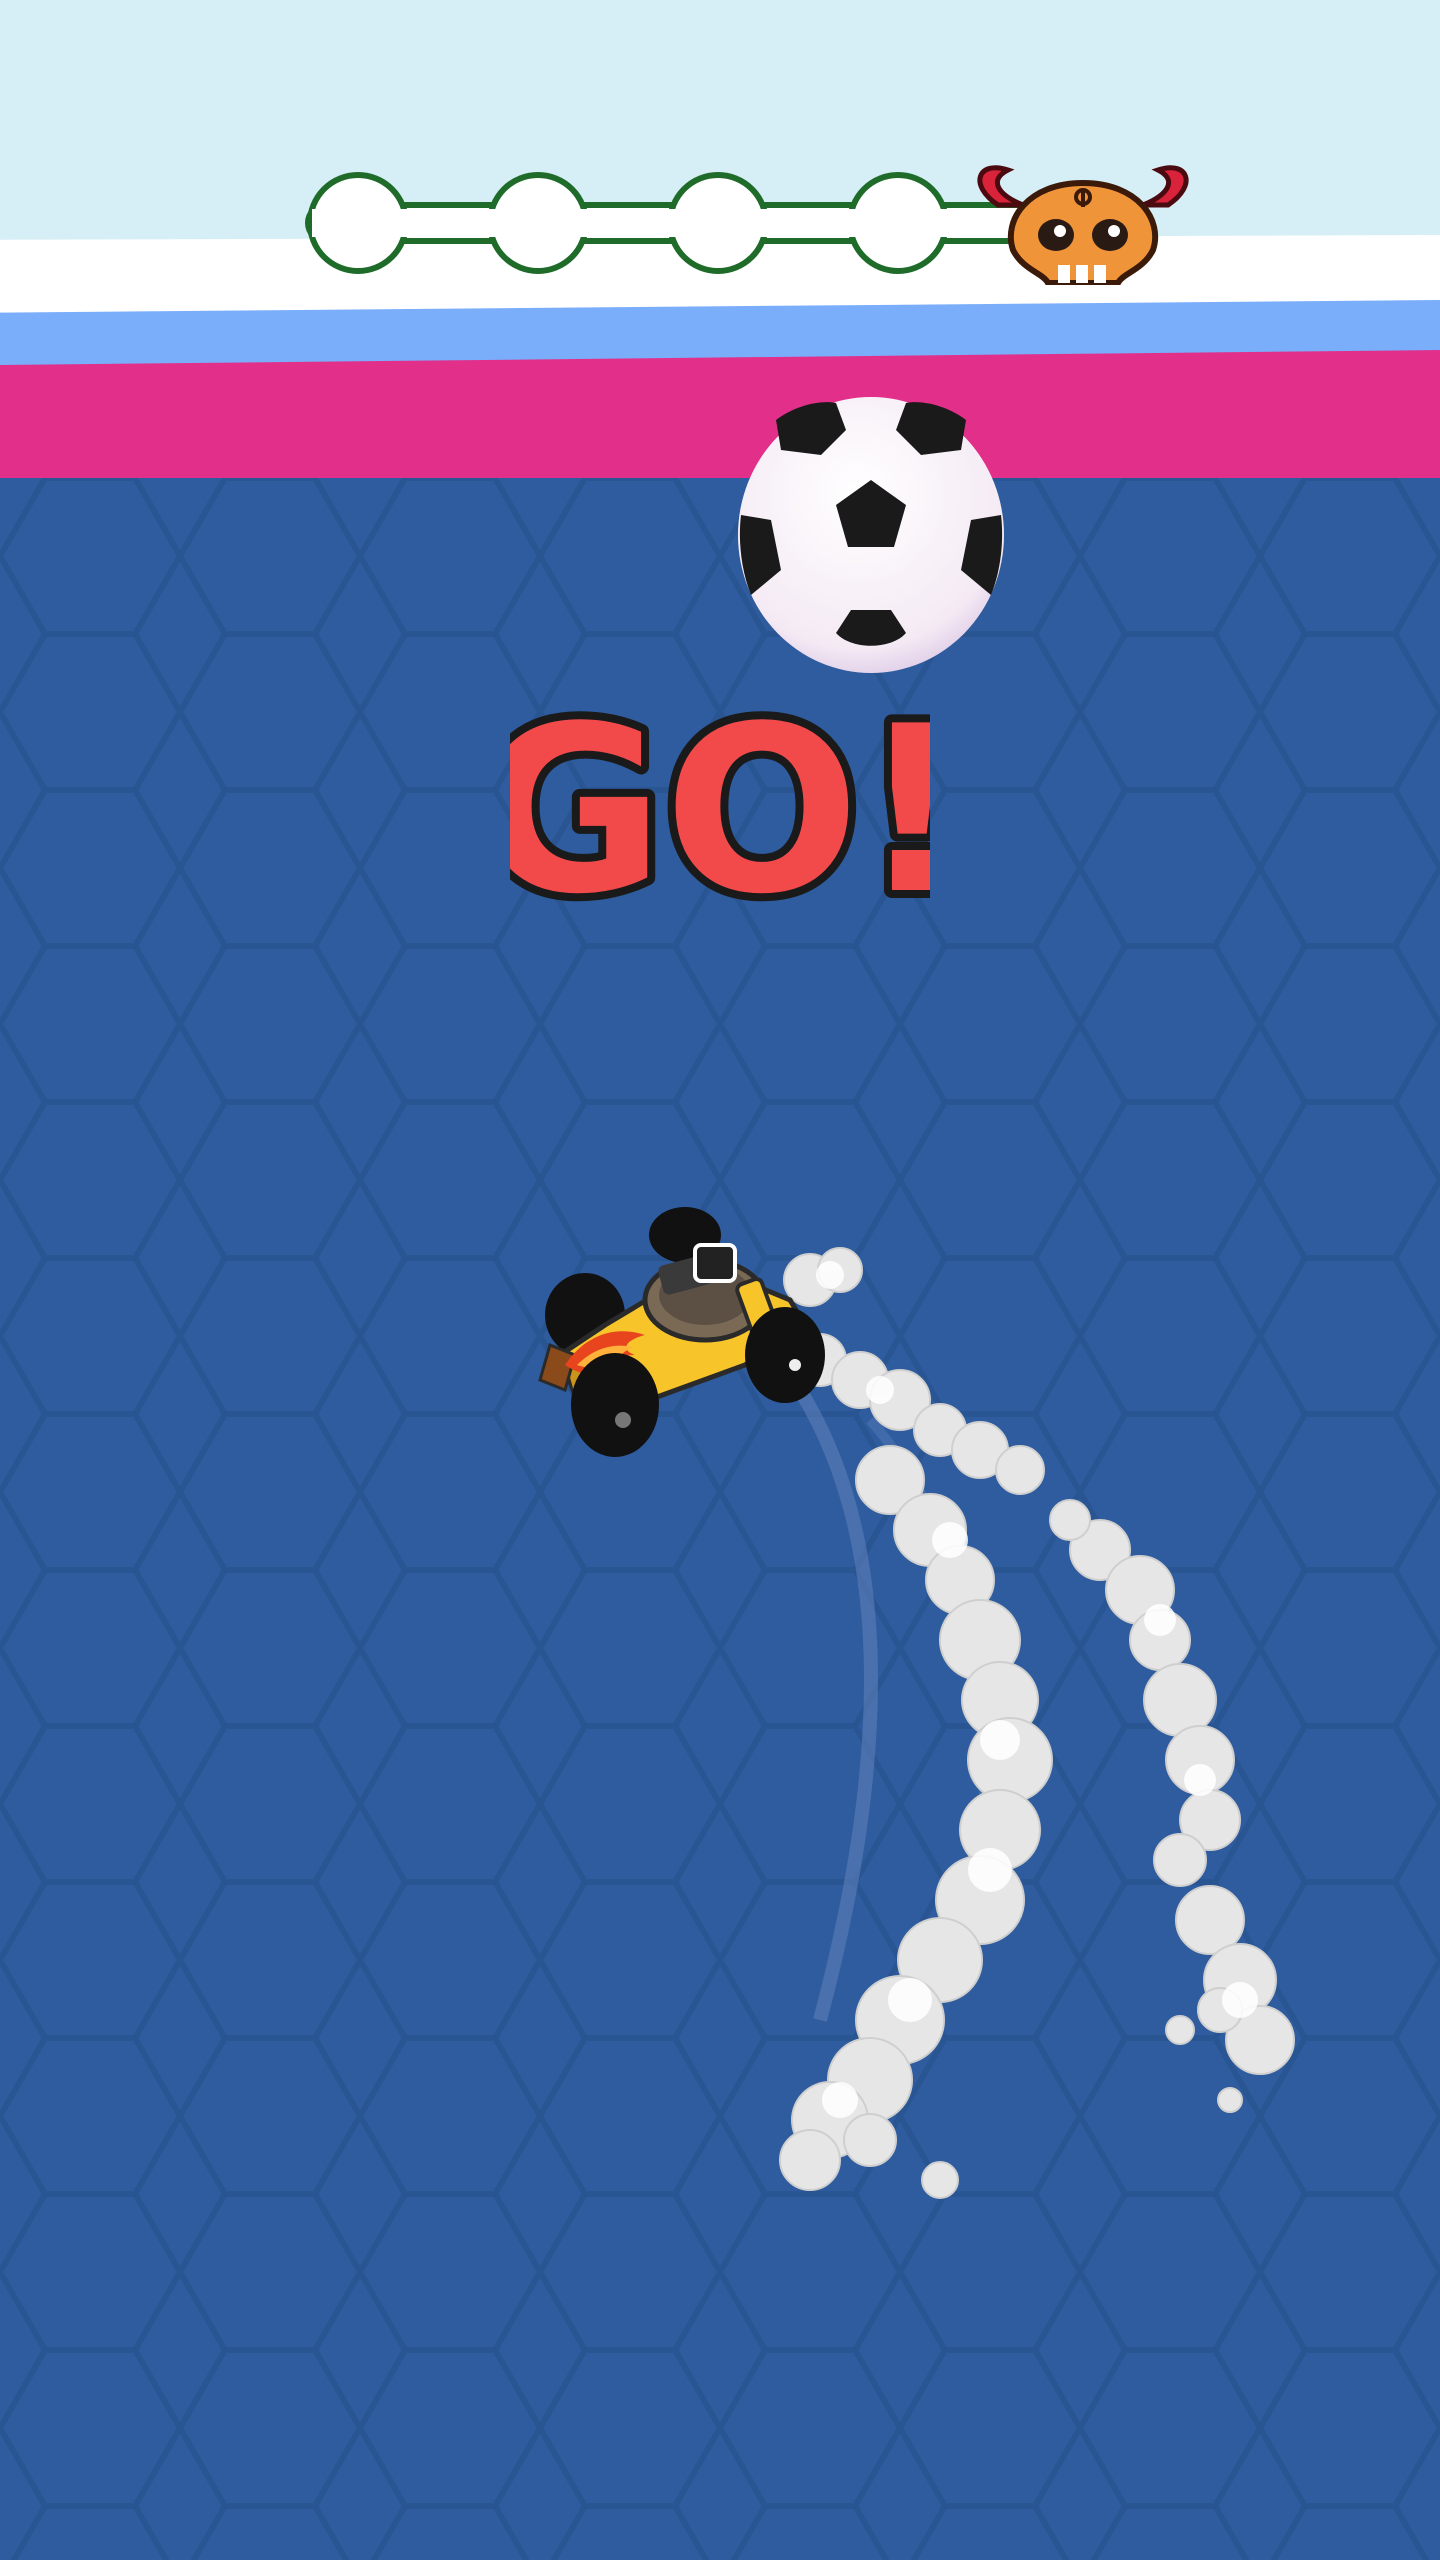 This screenshot has height=2560, width=1440. I want to click on horned-skull-icon, so click(1083, 225).